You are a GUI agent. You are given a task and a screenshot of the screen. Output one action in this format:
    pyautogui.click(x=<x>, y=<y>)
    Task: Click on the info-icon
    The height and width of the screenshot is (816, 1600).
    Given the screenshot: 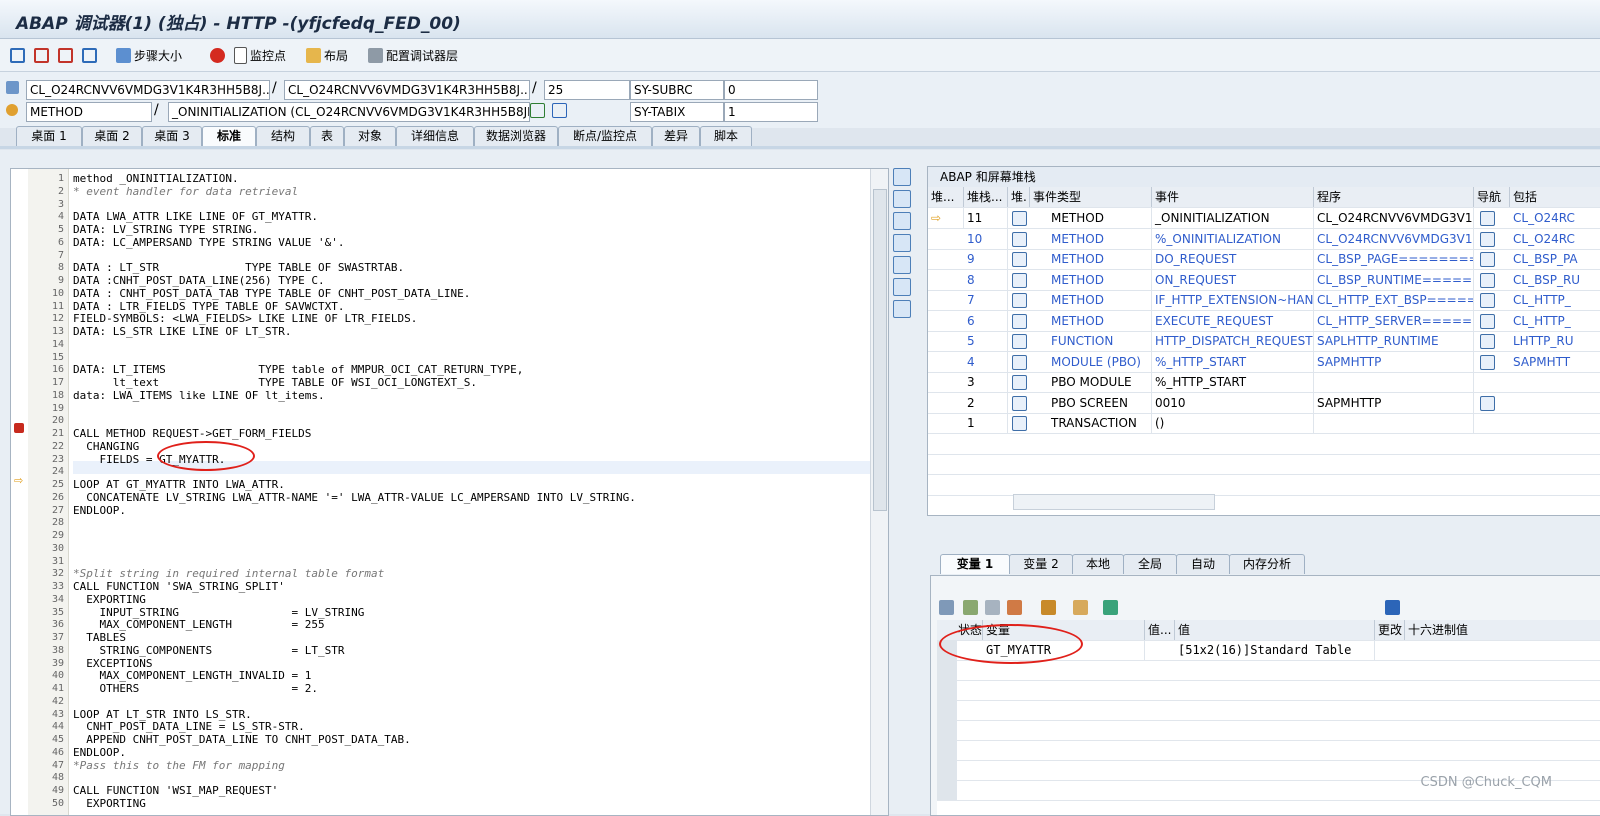 What is the action you would take?
    pyautogui.click(x=559, y=110)
    